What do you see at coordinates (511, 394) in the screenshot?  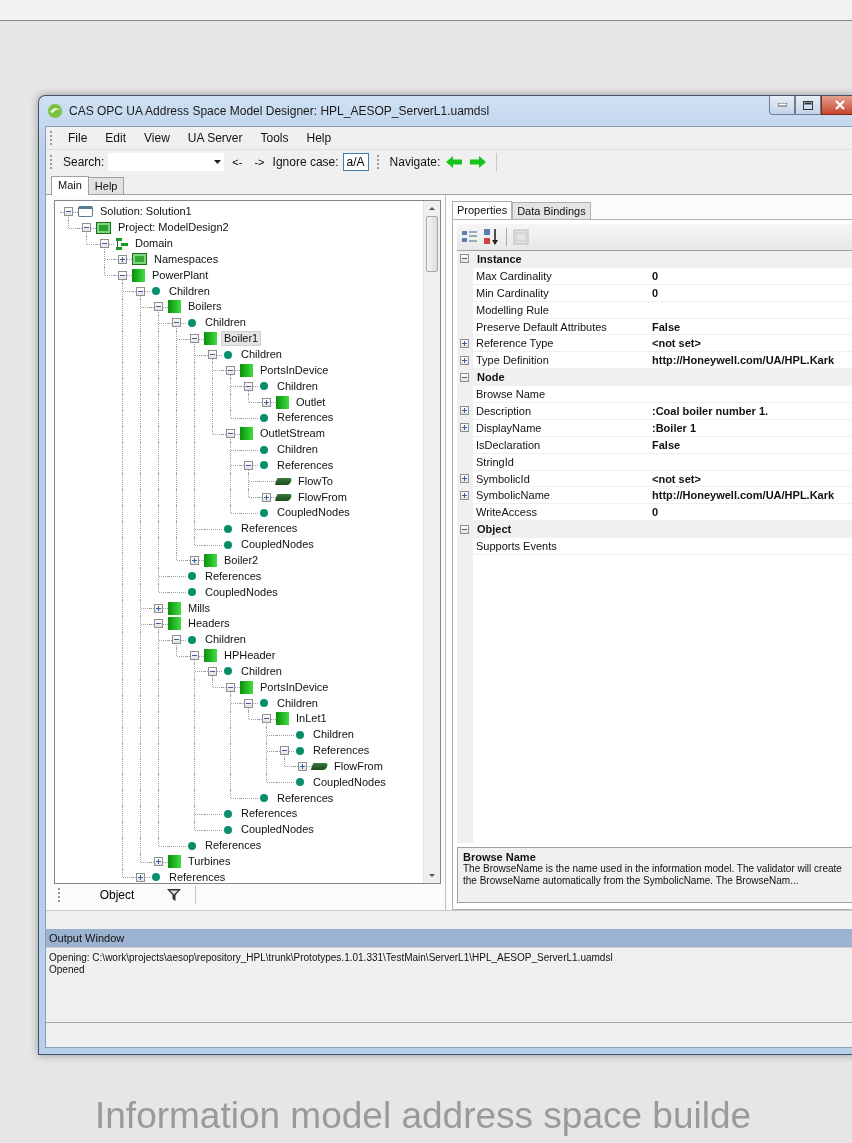 I see `property-name: Browse Name` at bounding box center [511, 394].